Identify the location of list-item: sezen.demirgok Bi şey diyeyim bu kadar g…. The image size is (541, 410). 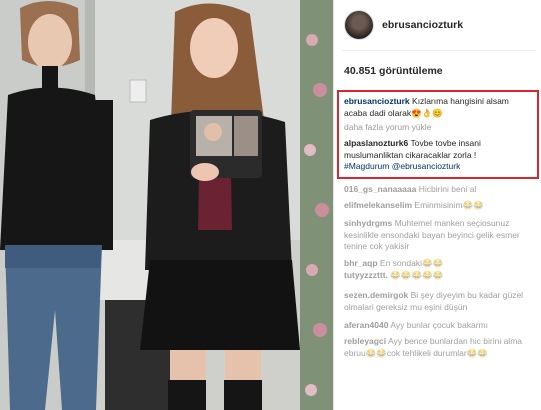
(439, 301).